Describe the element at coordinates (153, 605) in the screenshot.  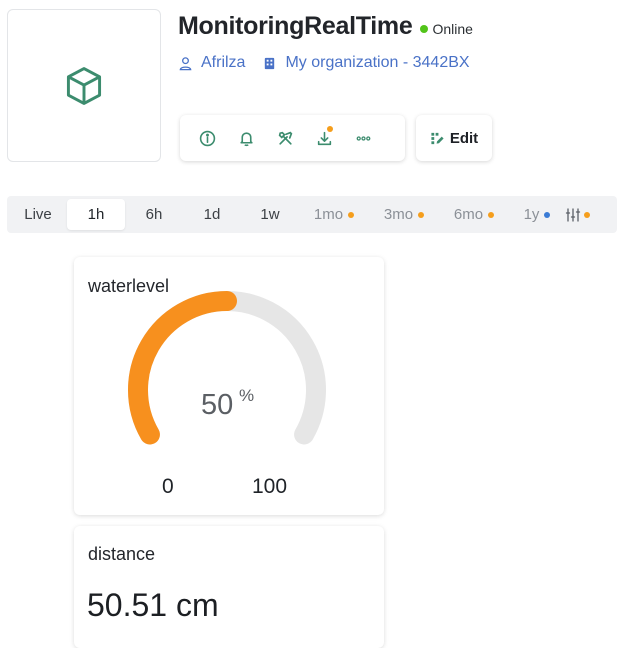
I see `distance-value: 50.51 cm` at that location.